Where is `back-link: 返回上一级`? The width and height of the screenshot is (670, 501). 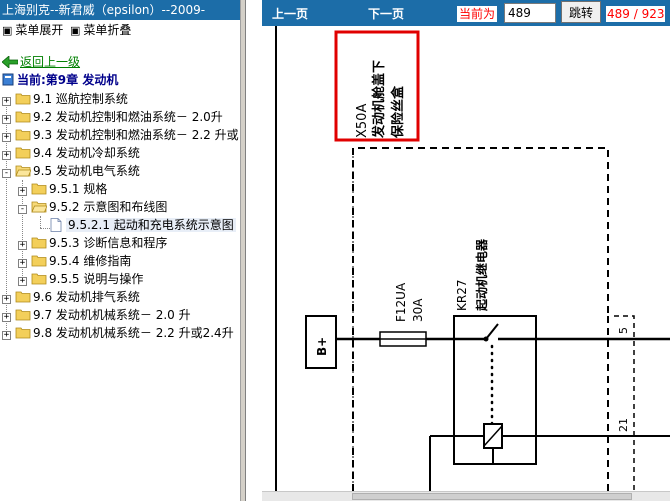
back-link: 返回上一级 is located at coordinates (41, 62).